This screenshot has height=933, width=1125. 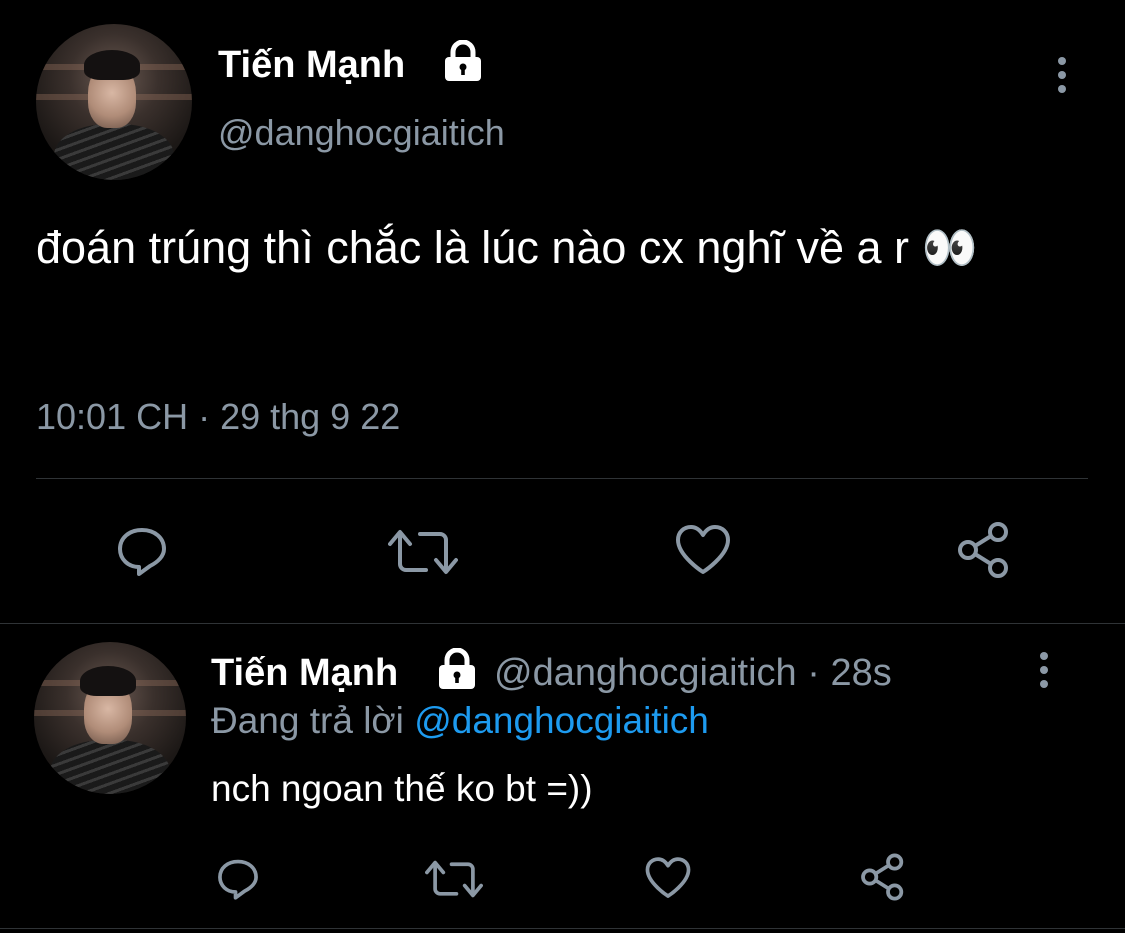 I want to click on reply-text: nch ngoan thế ko bt =)), so click(x=402, y=788).